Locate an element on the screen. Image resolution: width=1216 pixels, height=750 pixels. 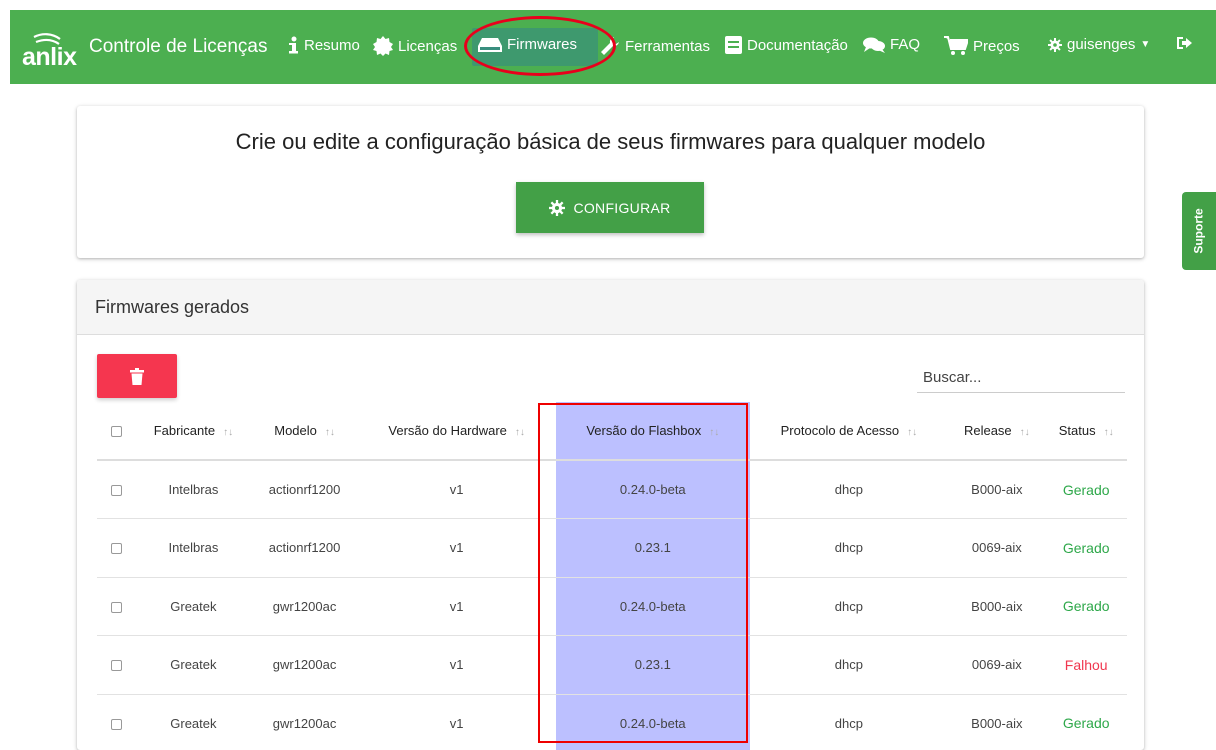
support-label: Suporte is located at coordinates (1199, 231).